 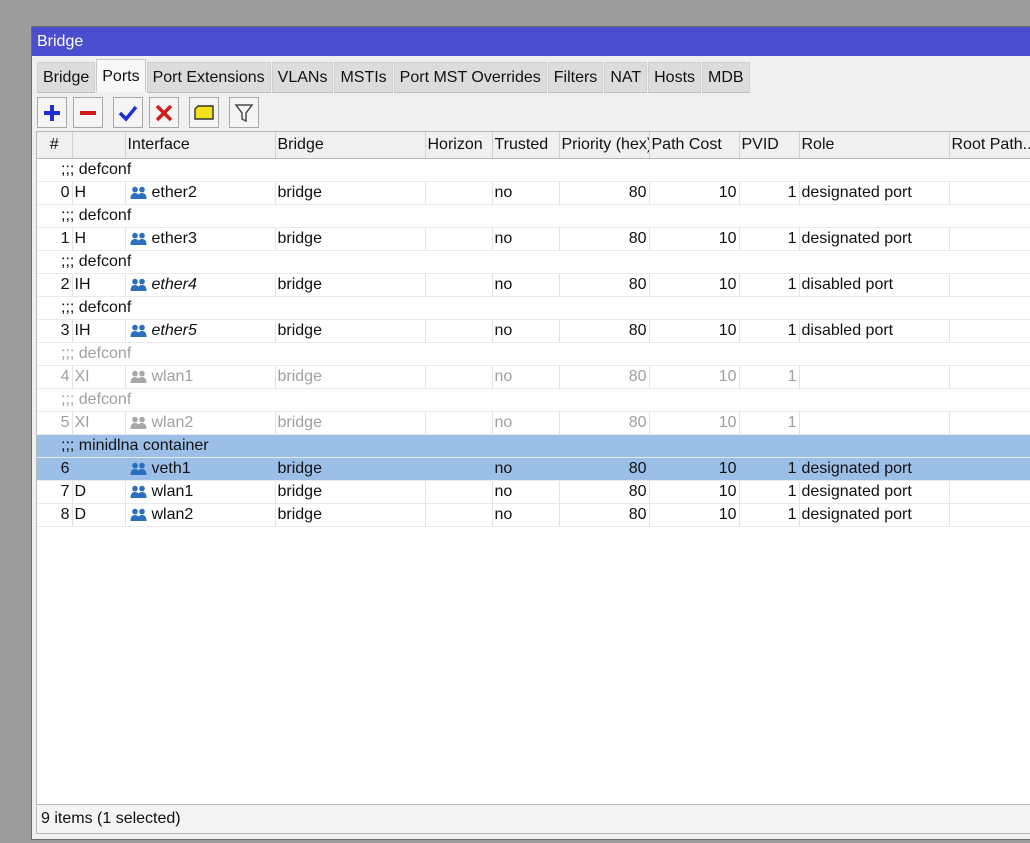 What do you see at coordinates (55, 285) in the screenshot?
I see `row-number: 2` at bounding box center [55, 285].